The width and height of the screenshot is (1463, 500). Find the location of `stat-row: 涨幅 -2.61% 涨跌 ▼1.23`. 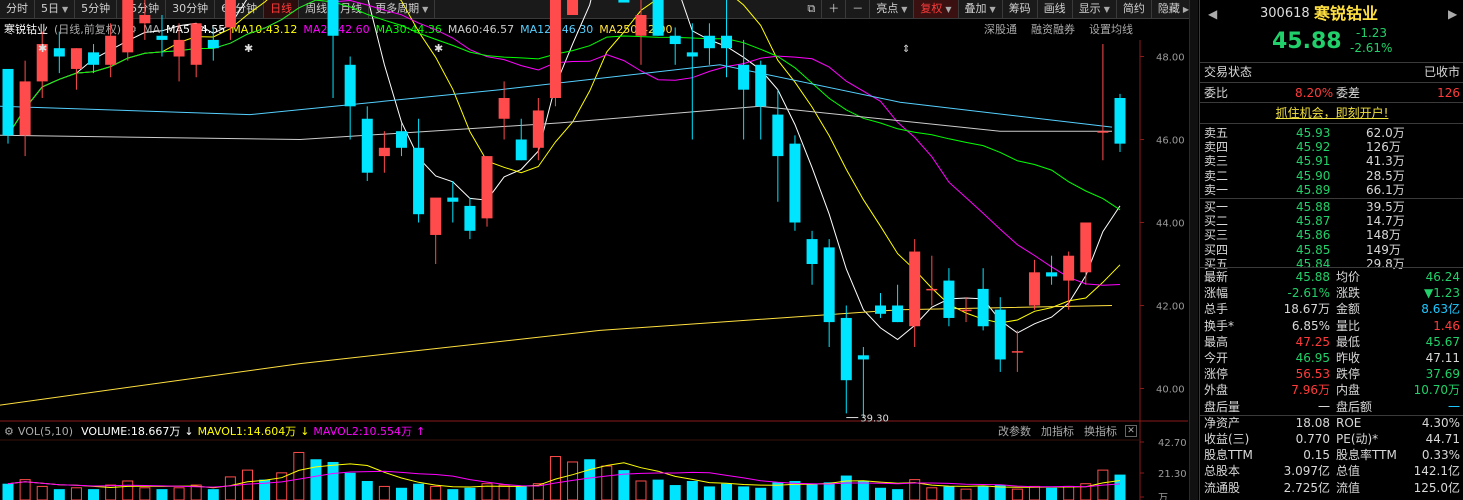

stat-row: 涨幅 -2.61% 涨跌 ▼1.23 is located at coordinates (1331, 293).